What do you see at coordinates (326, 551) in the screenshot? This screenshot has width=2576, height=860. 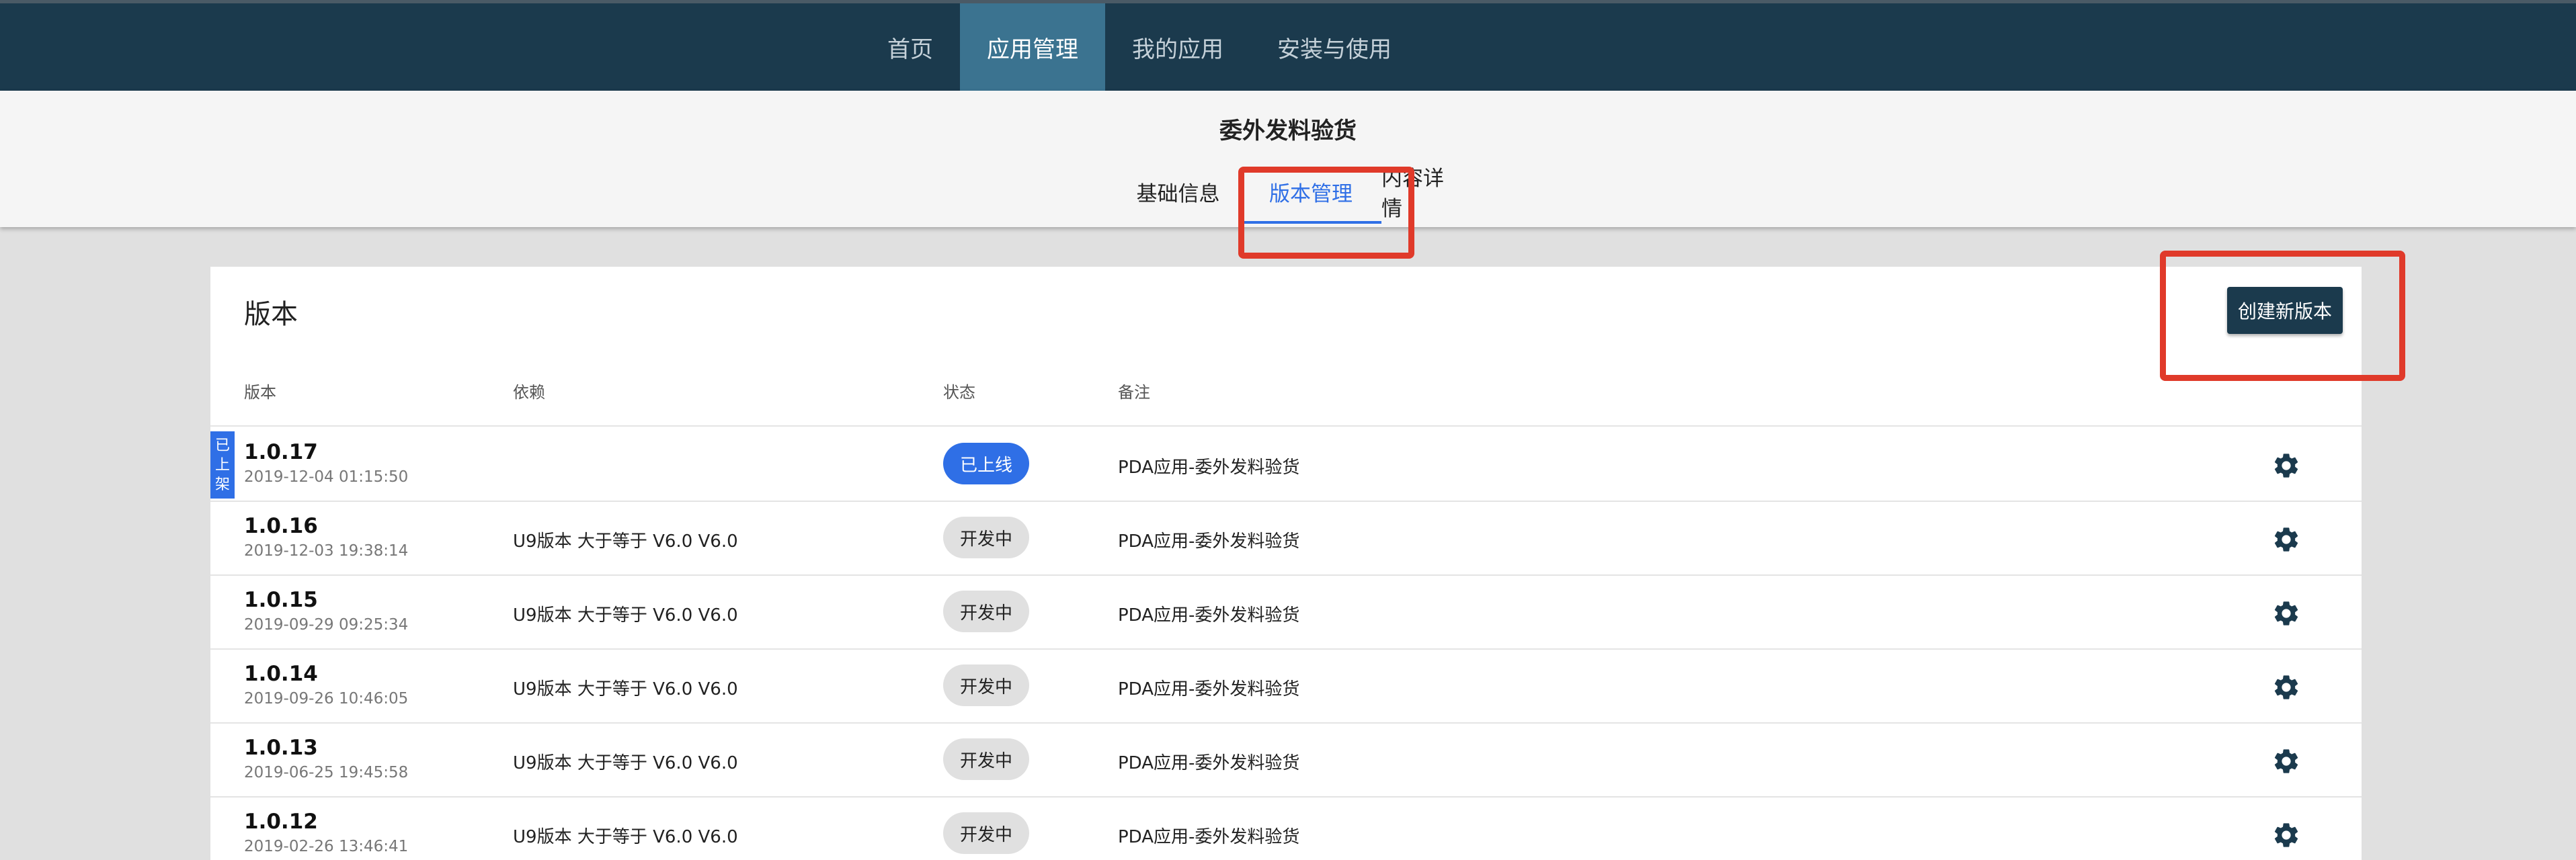 I see `version-timestamp: 2019-12-03 19:38:14` at bounding box center [326, 551].